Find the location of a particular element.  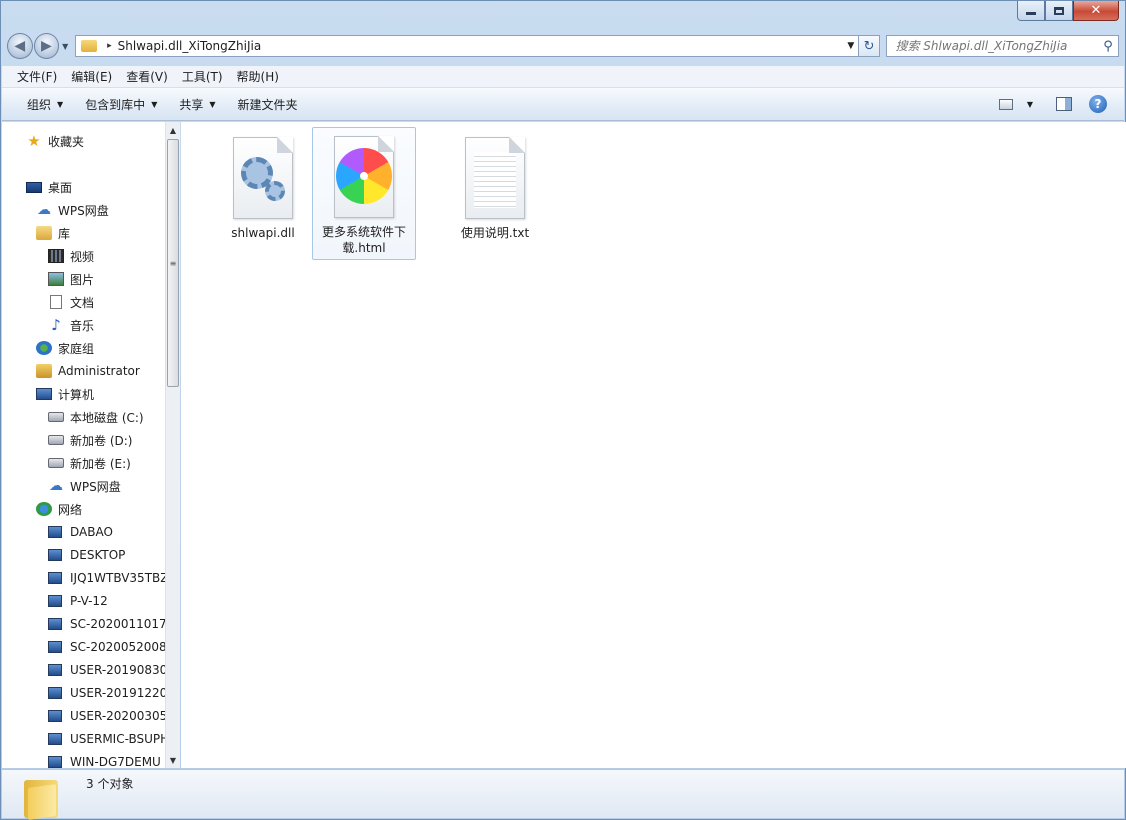

nav-music: ♪ 音乐 is located at coordinates (71, 325).